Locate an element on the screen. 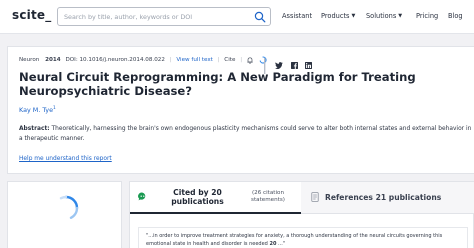 Image resolution: width=474 pixels, height=248 pixels. doi: DOI: 10.1016/j.neuron.2014.08.022 is located at coordinates (114, 60).